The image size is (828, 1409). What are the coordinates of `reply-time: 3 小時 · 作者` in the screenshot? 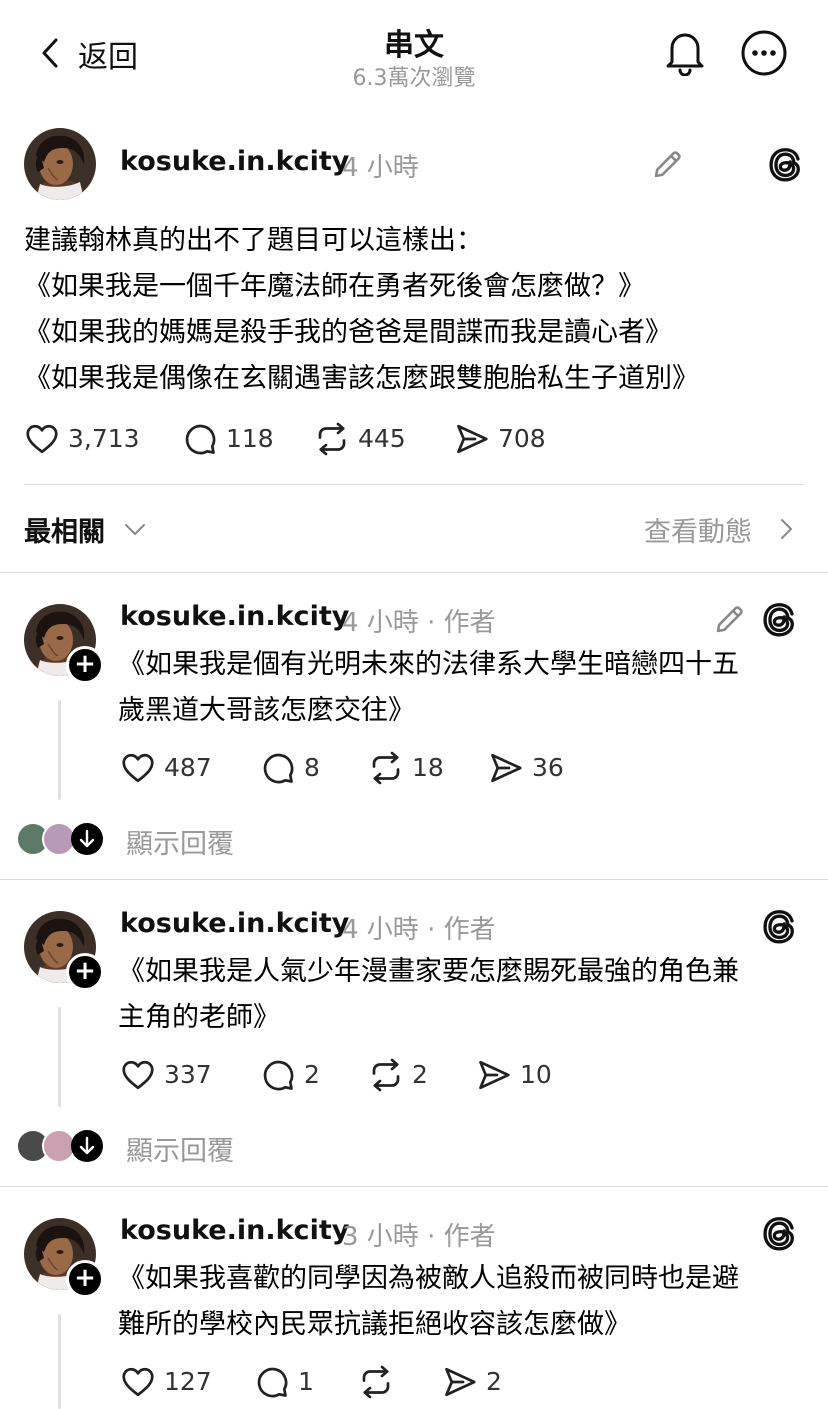 It's located at (419, 1237).